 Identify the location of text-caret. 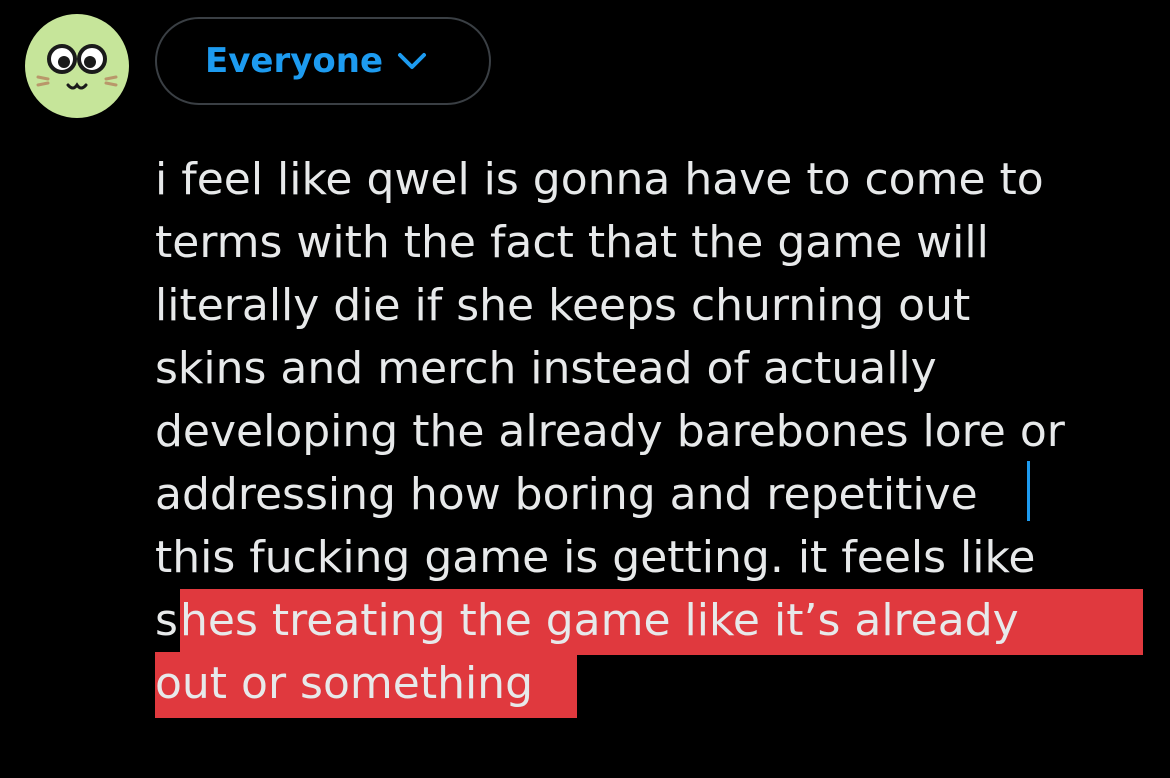
(1028, 491).